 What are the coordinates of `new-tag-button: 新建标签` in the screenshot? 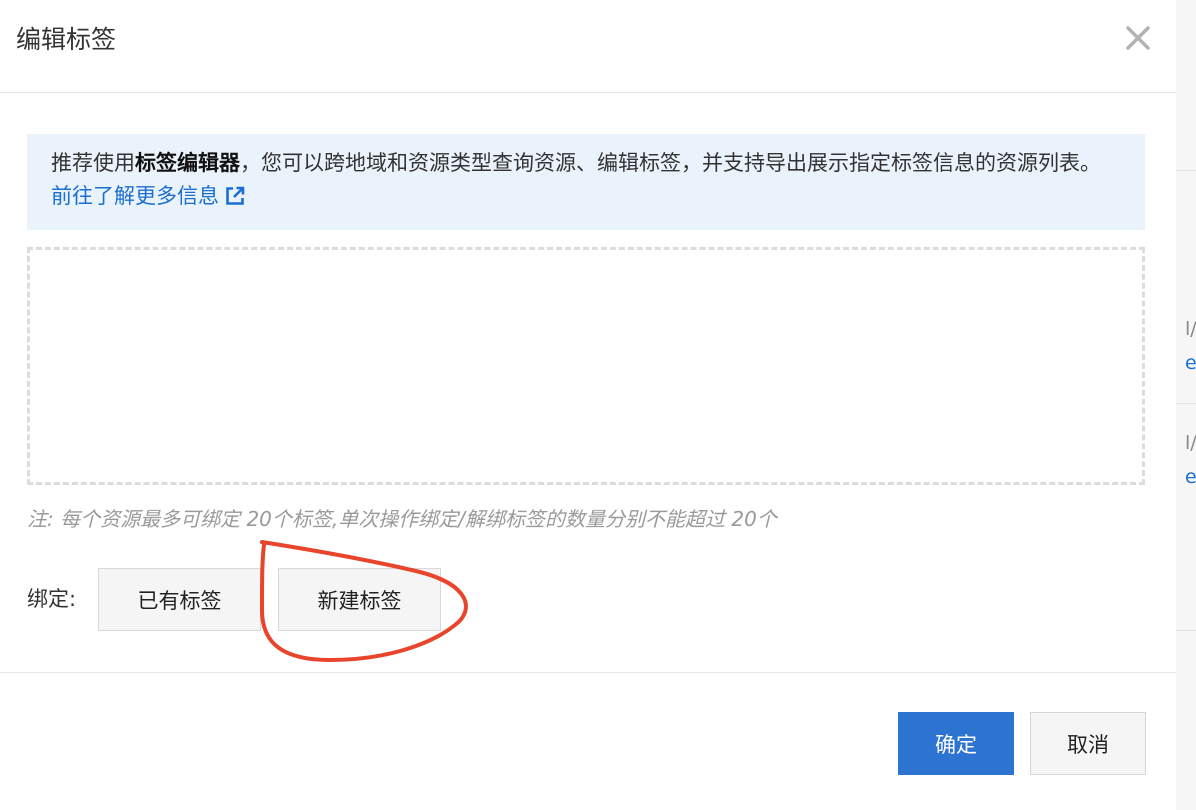 It's located at (359, 599).